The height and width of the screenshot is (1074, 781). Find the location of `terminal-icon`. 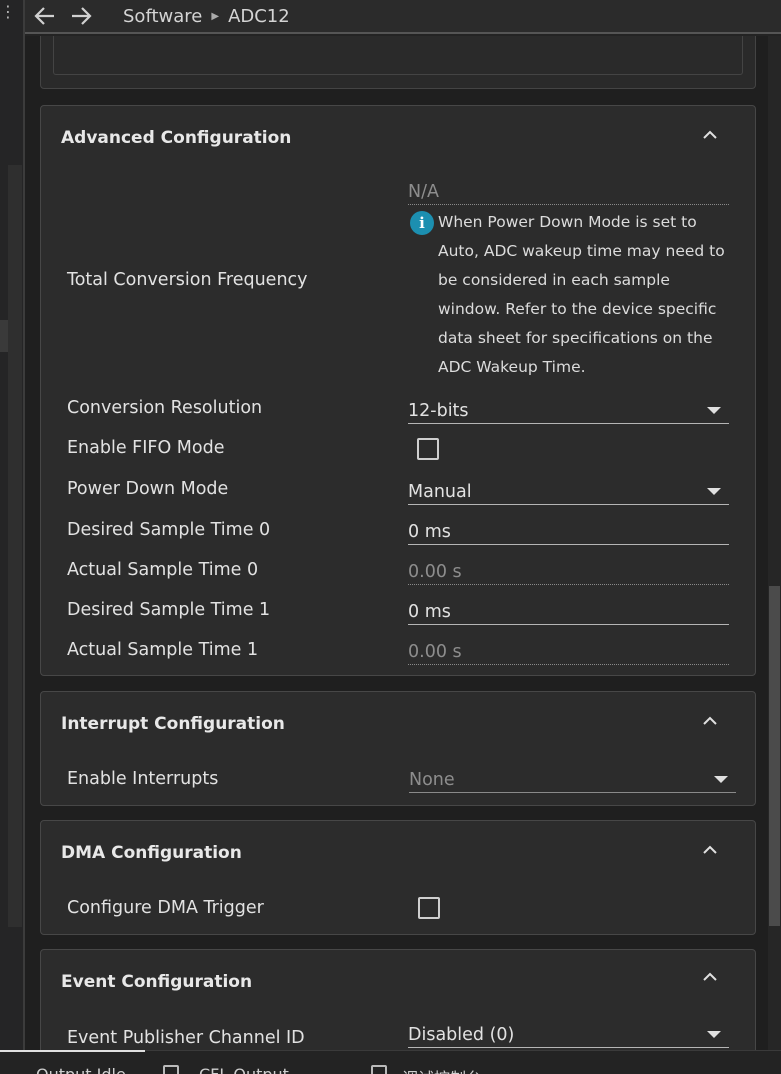

terminal-icon is located at coordinates (171, 1069).